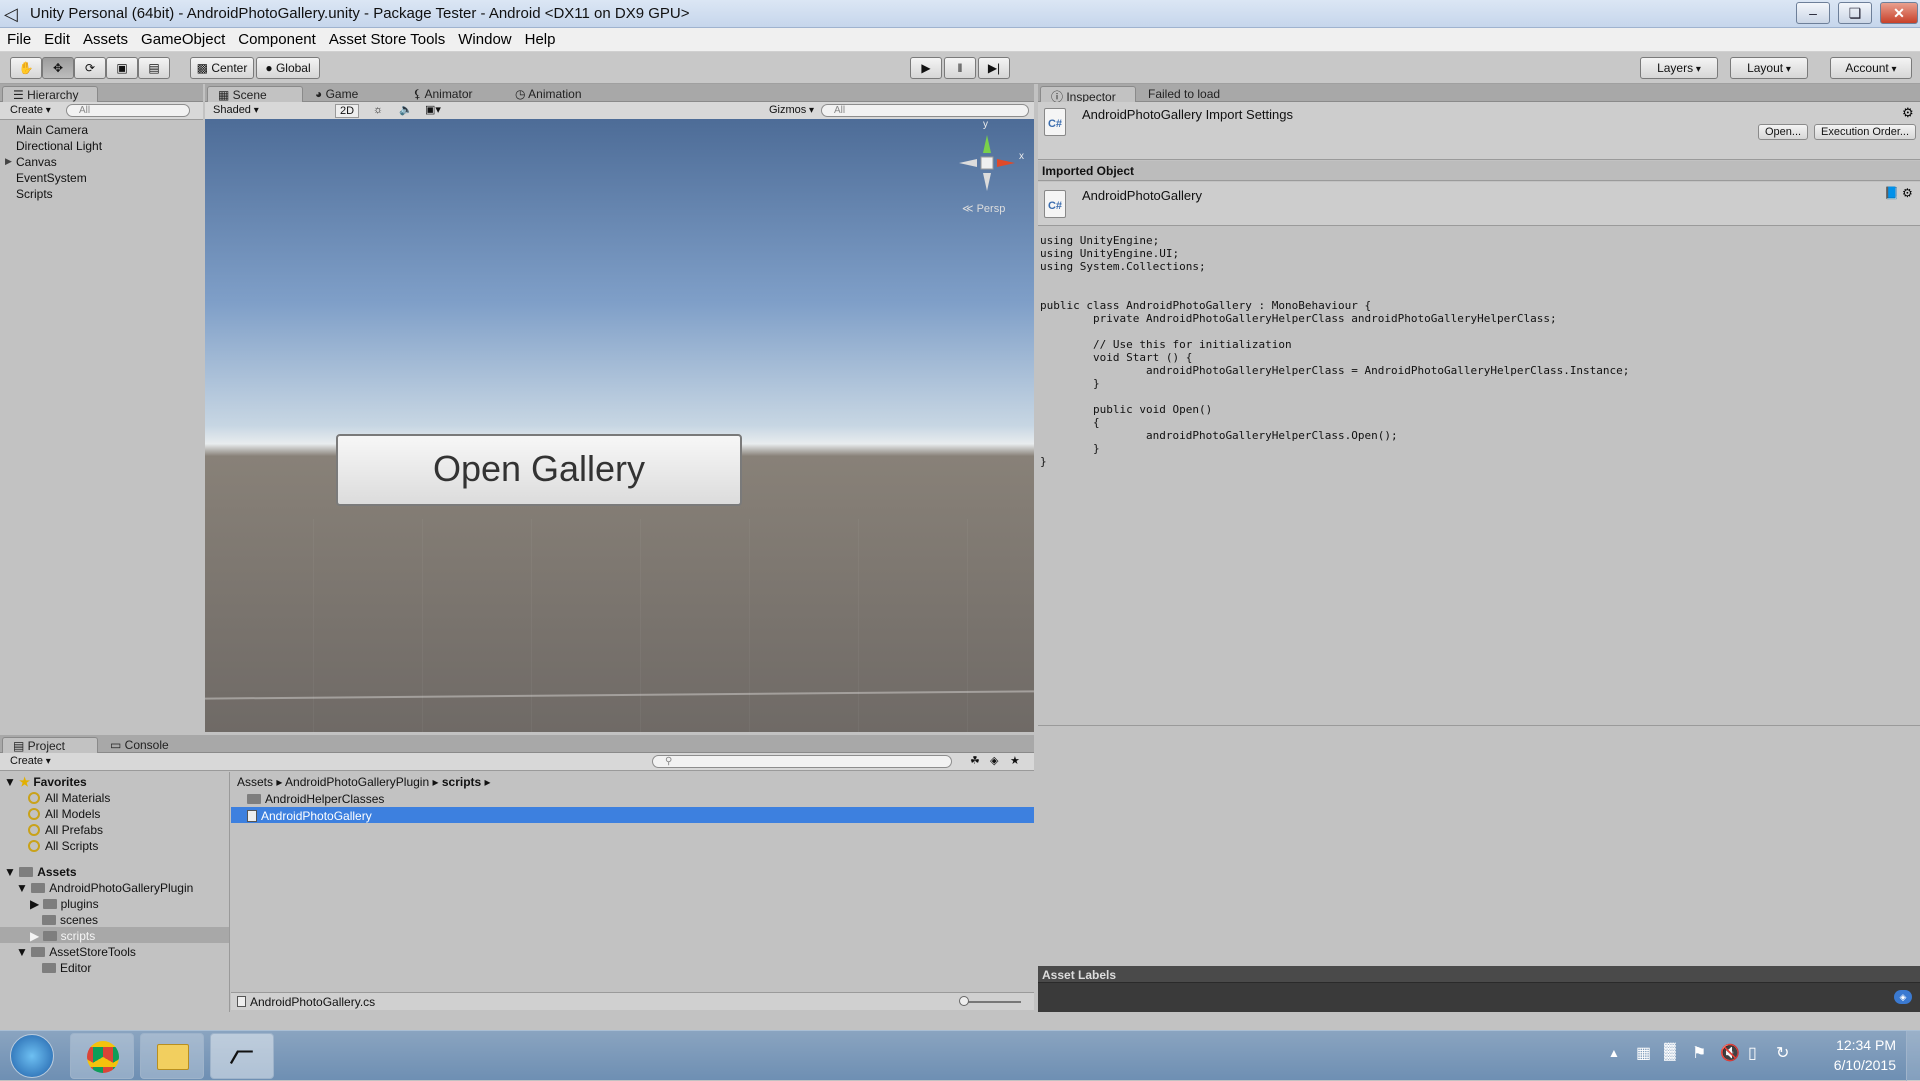  Describe the element at coordinates (182, 38) in the screenshot. I see `menu-gameobject: GameObject` at that location.